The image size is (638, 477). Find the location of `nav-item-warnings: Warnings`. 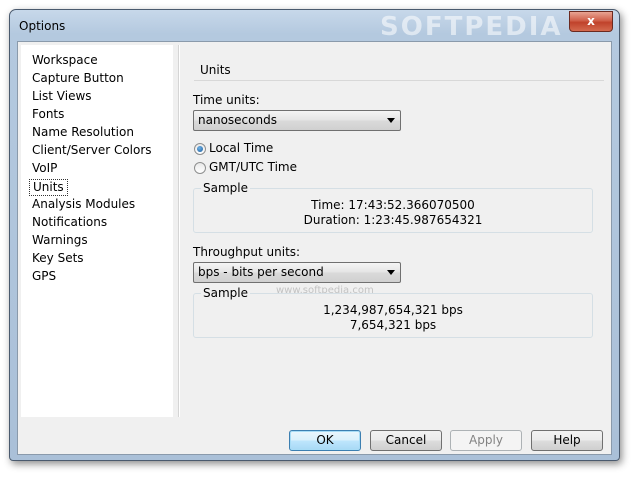

nav-item-warnings: Warnings is located at coordinates (60, 240).